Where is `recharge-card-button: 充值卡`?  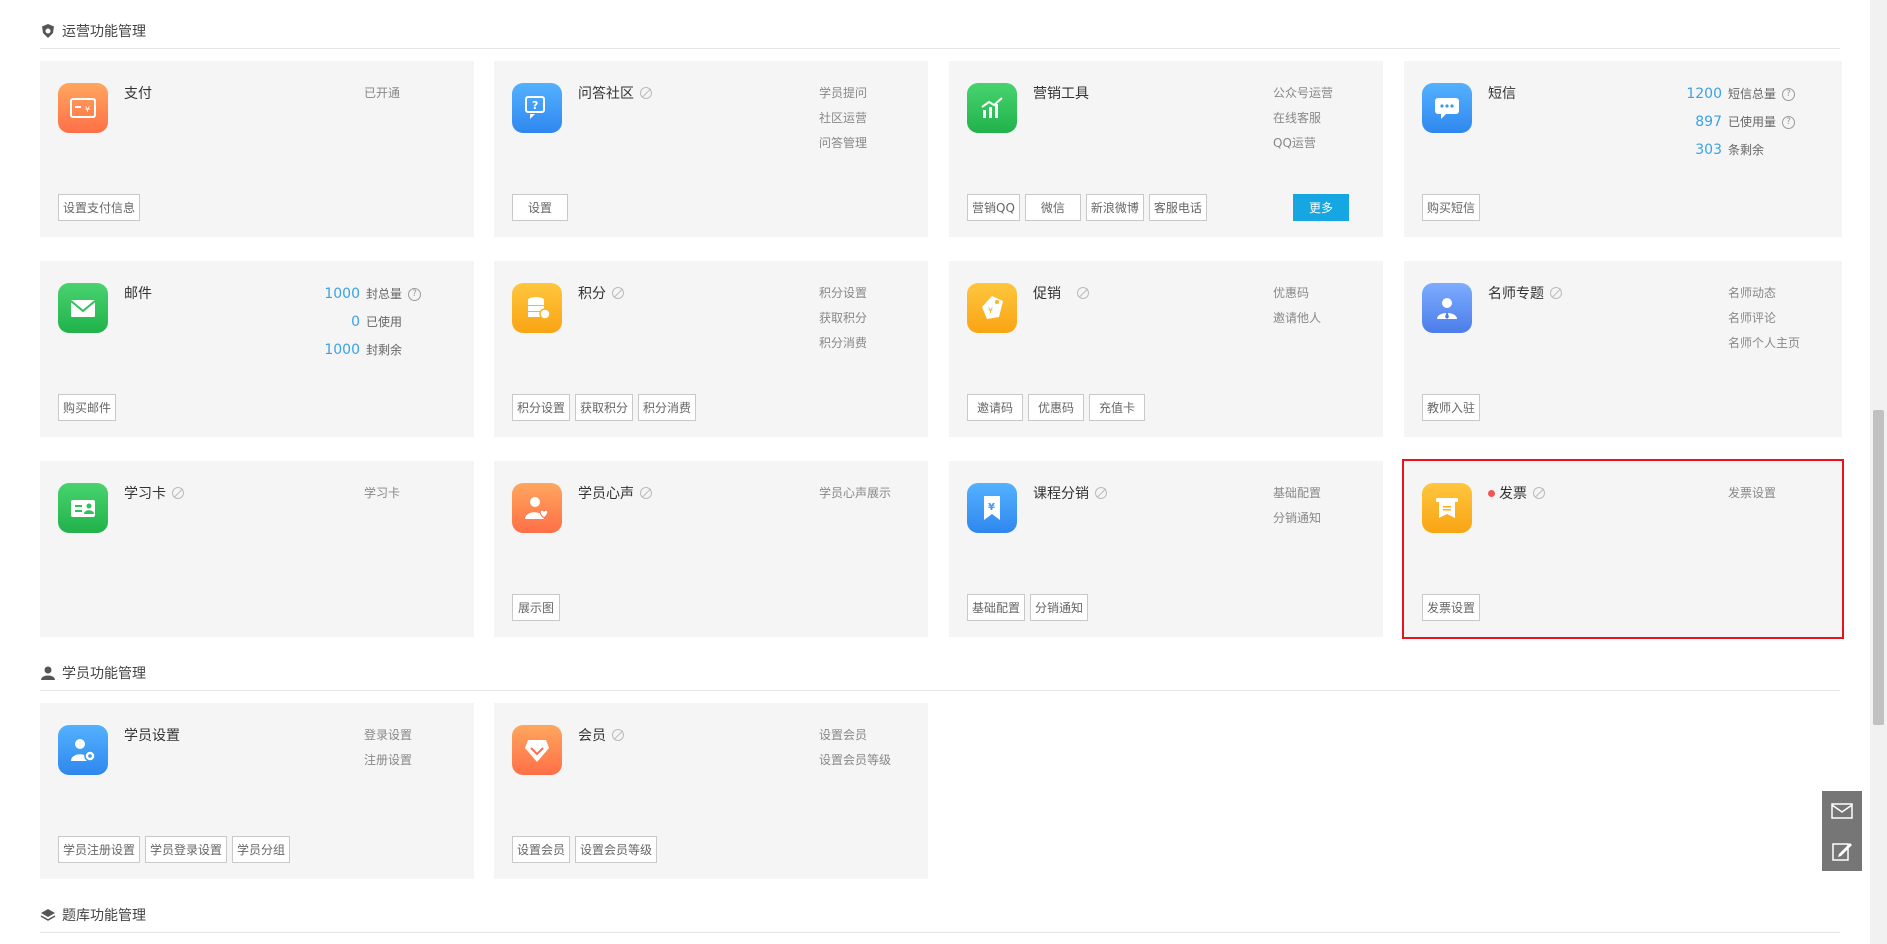
recharge-card-button: 充值卡 is located at coordinates (1117, 407).